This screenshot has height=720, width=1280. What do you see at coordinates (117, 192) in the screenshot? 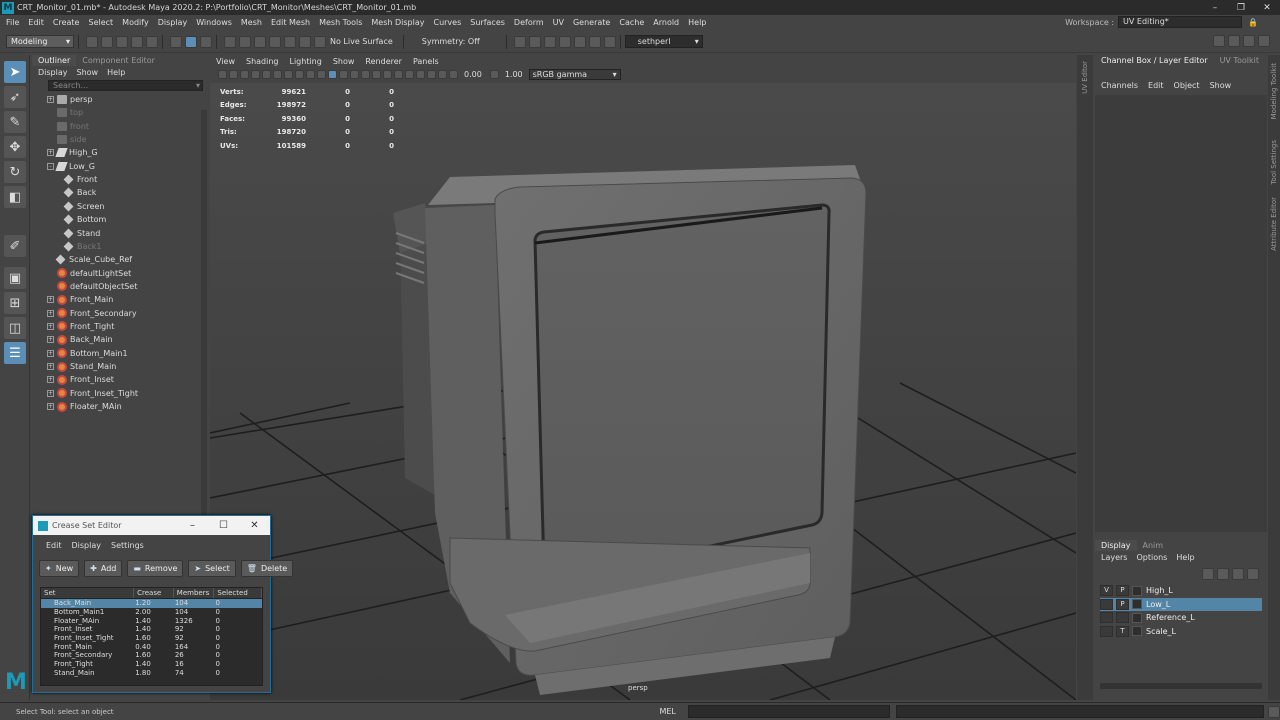
I see `outliner-item: Back` at bounding box center [117, 192].